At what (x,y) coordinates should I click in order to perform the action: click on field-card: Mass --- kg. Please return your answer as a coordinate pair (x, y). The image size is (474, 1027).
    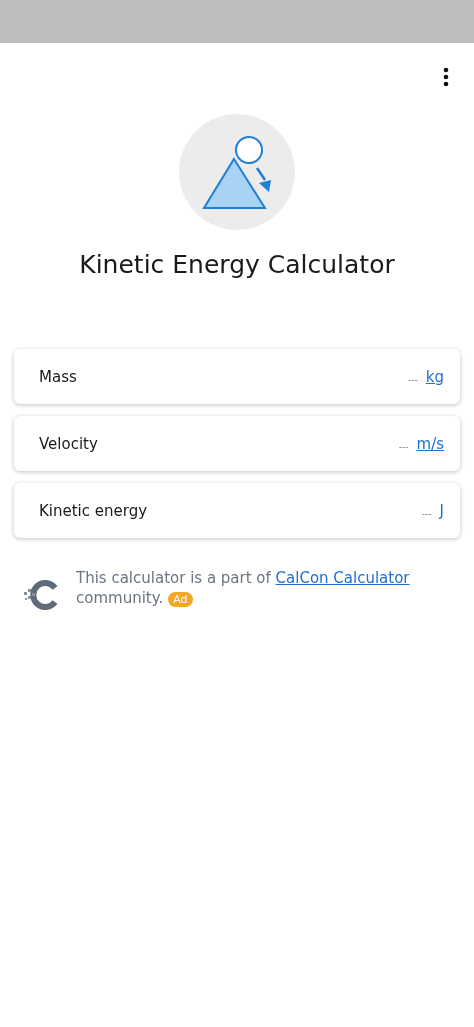
    Looking at the image, I should click on (237, 376).